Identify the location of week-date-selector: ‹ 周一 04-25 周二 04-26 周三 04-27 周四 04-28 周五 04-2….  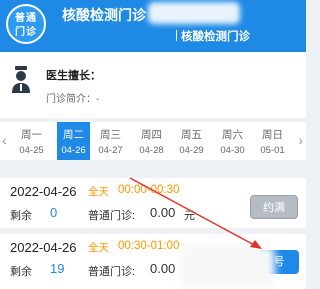
(153, 141).